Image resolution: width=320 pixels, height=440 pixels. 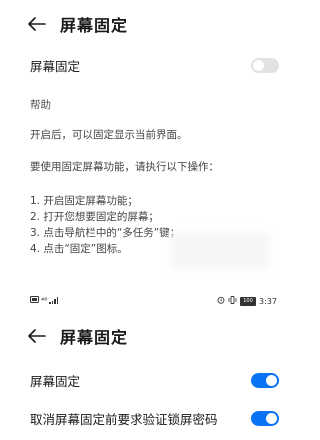 I want to click on blurred-region, so click(x=220, y=251).